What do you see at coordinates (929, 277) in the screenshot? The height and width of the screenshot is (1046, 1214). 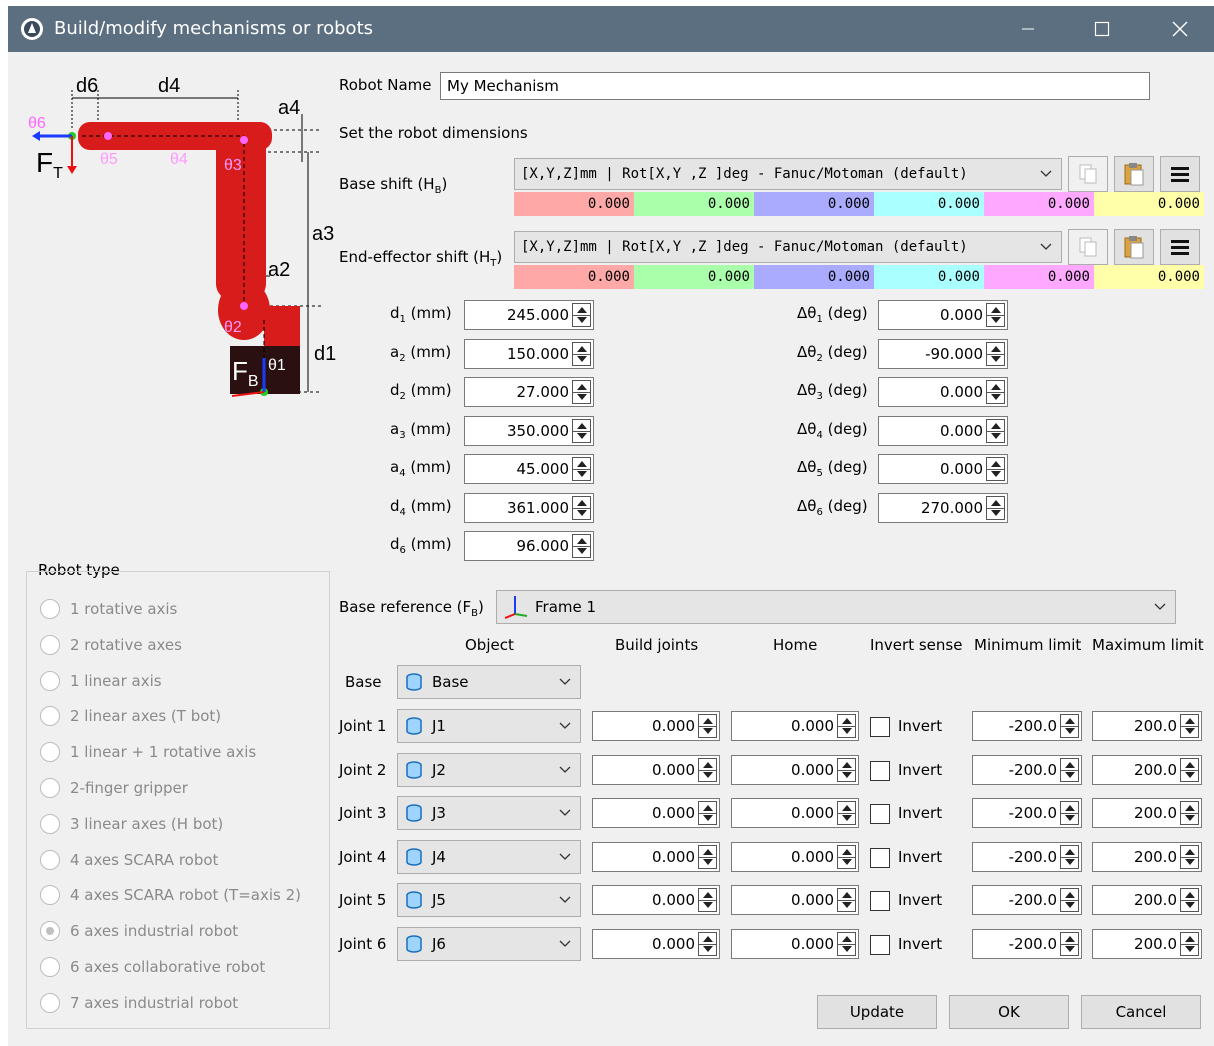 I see `ee-shift-rx: 0.000` at bounding box center [929, 277].